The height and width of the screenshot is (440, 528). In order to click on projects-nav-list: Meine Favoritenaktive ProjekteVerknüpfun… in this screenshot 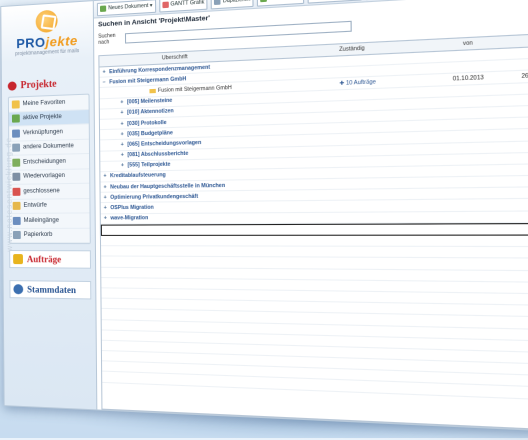, I will do `click(49, 169)`.